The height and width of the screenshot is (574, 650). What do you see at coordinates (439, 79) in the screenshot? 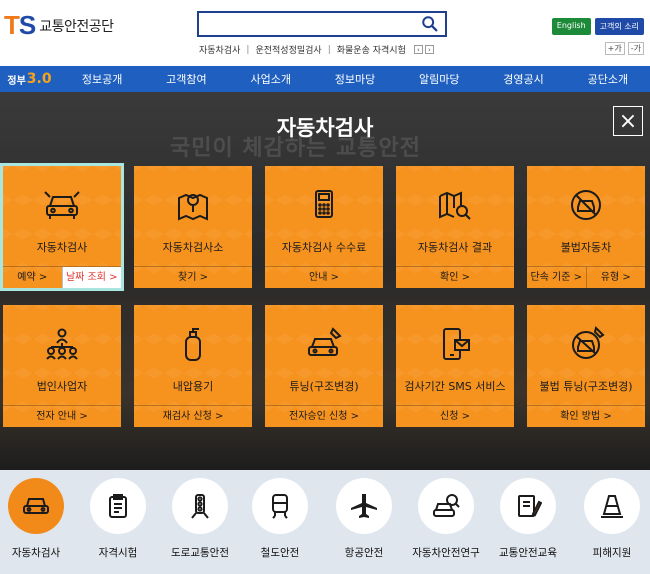
I see `nav-item-notice: 알림마당` at bounding box center [439, 79].